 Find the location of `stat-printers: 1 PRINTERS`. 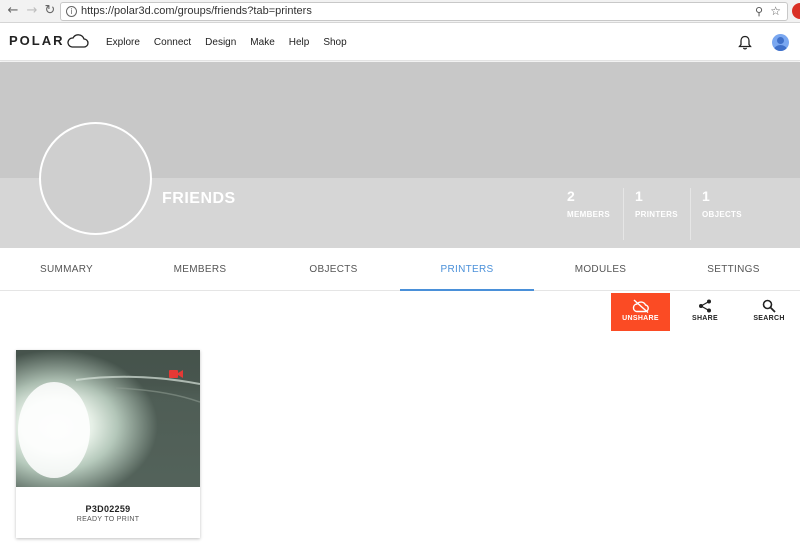

stat-printers: 1 PRINTERS is located at coordinates (656, 215).